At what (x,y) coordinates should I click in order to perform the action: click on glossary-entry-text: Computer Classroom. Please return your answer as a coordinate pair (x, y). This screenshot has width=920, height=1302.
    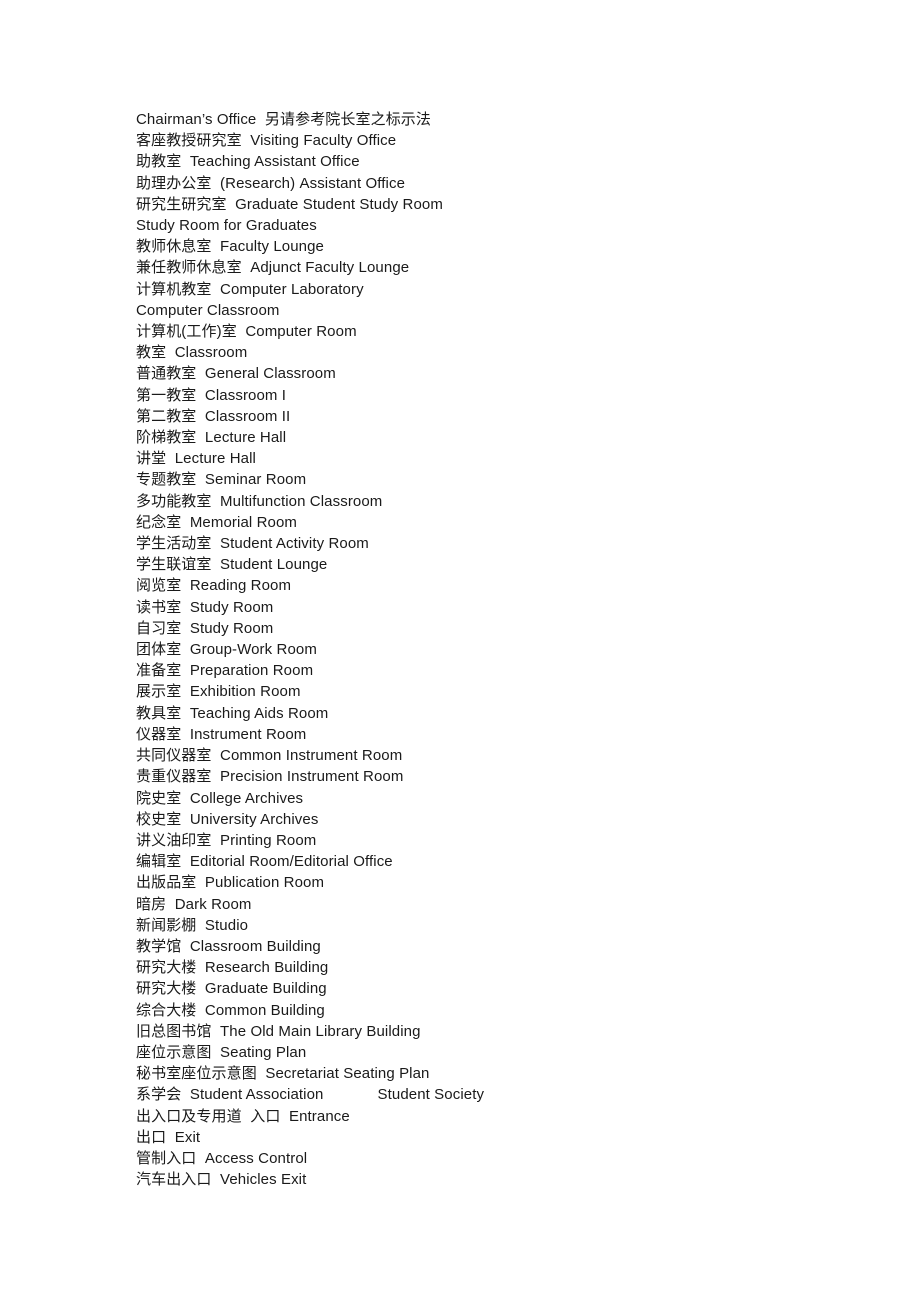
    Looking at the image, I should click on (208, 310).